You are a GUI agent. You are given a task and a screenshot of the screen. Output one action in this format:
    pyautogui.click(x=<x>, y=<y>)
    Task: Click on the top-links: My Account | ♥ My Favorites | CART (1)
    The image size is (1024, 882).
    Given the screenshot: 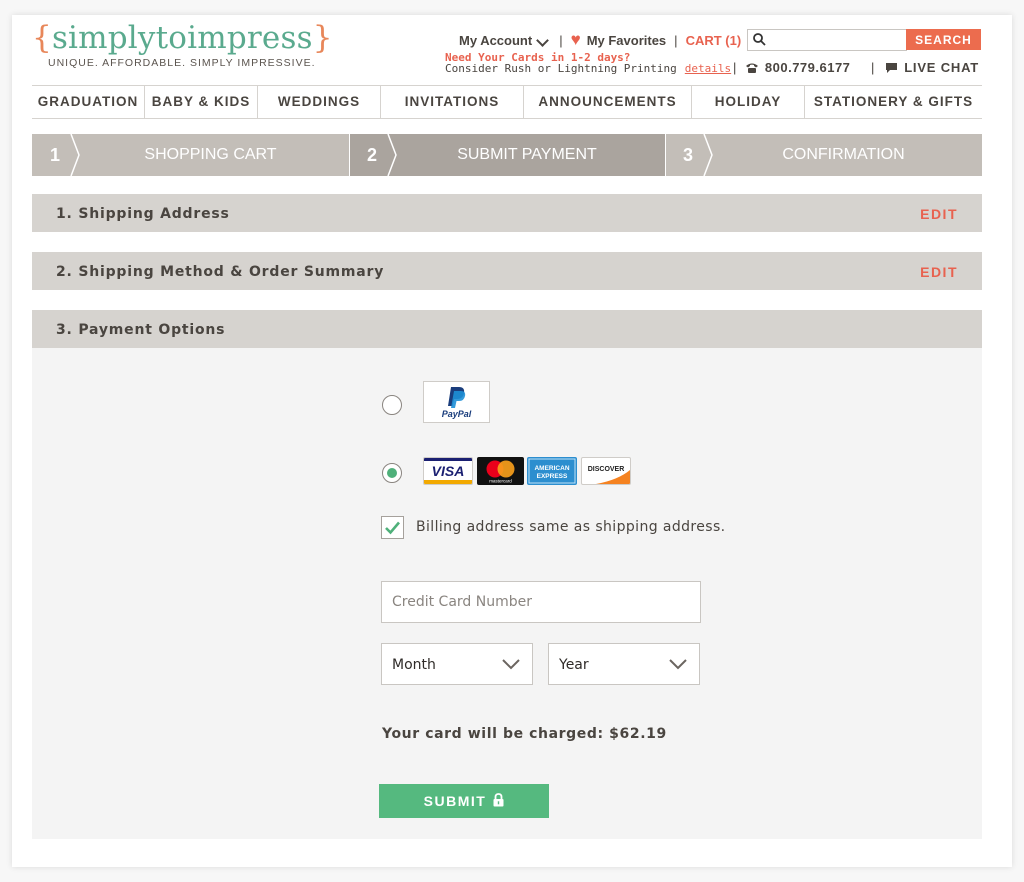 What is the action you would take?
    pyautogui.click(x=600, y=40)
    